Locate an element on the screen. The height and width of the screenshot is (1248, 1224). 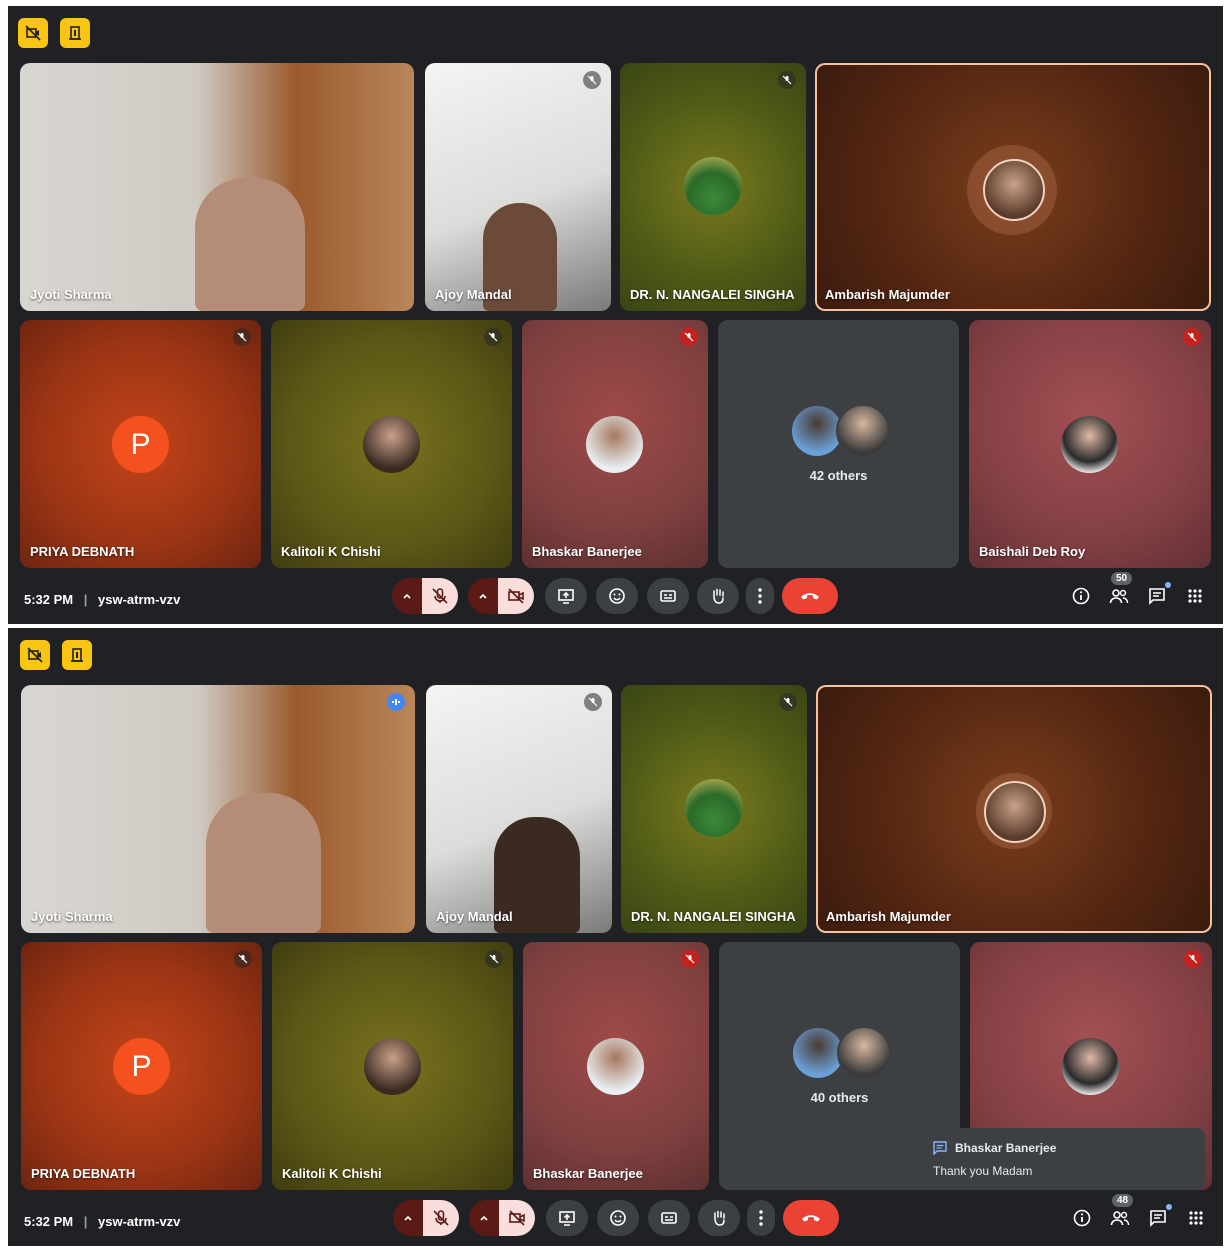
camera-off-icon is located at coordinates (516, 596).